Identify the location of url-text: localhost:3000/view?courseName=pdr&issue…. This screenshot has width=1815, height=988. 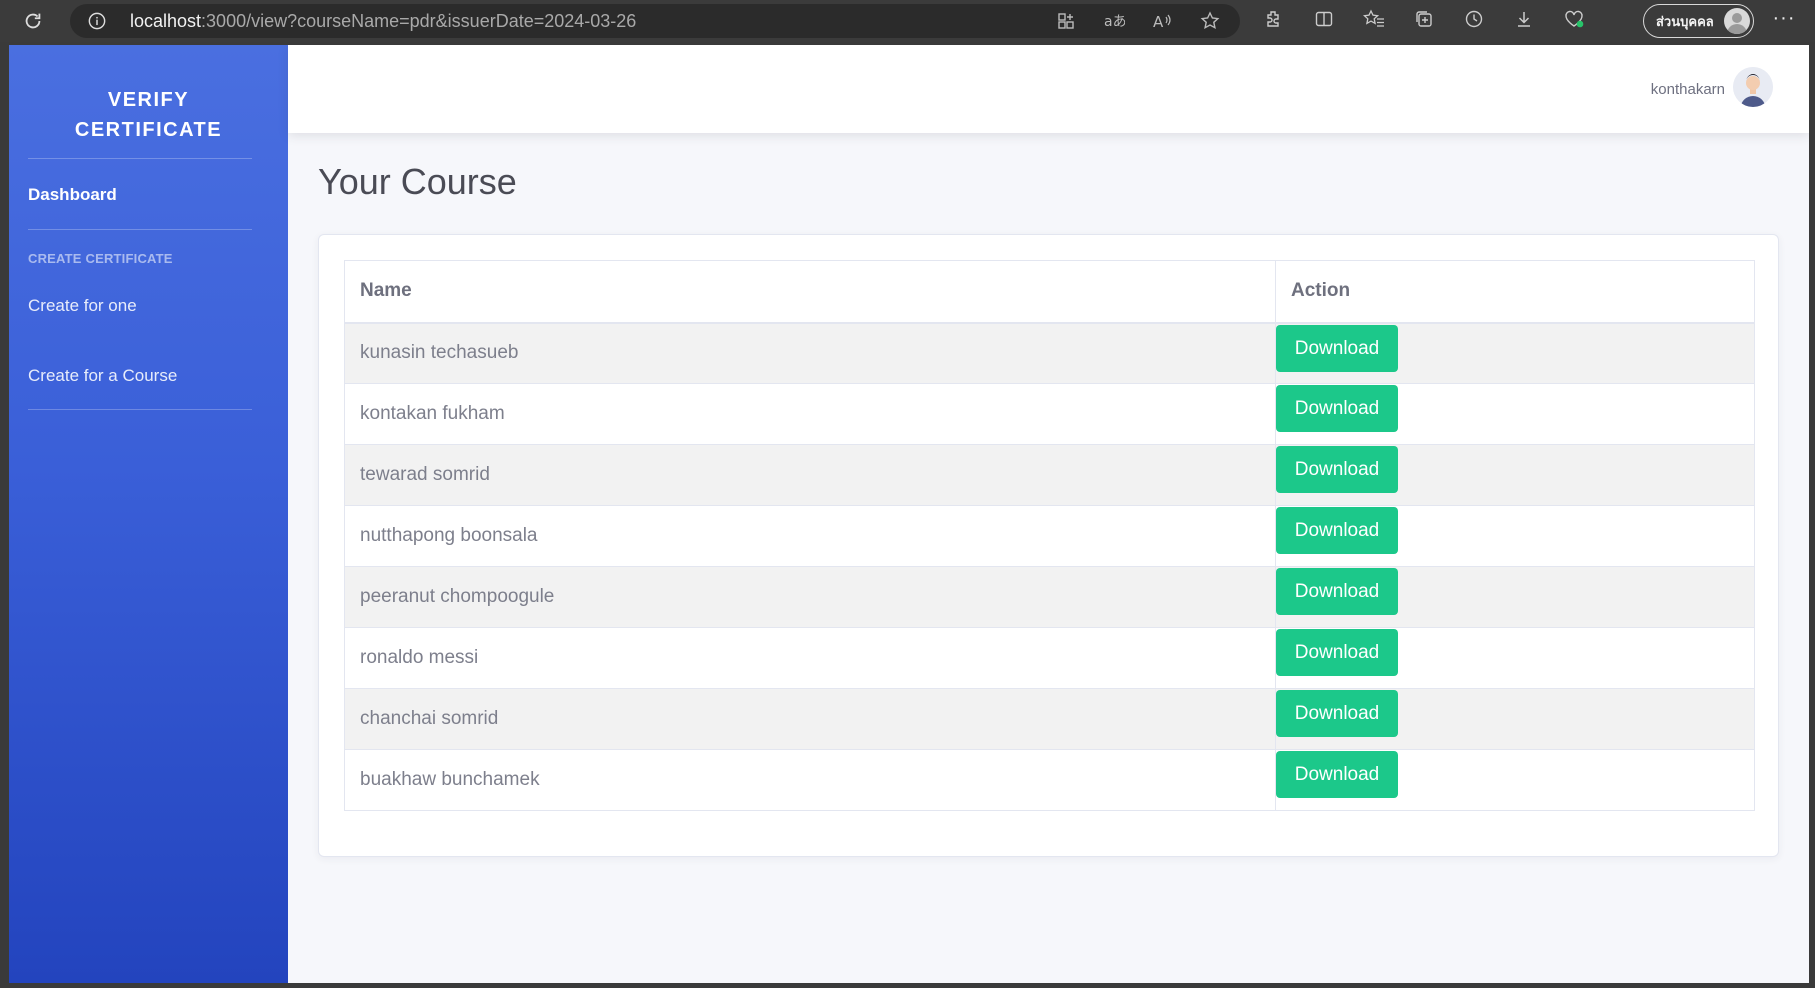
(383, 21).